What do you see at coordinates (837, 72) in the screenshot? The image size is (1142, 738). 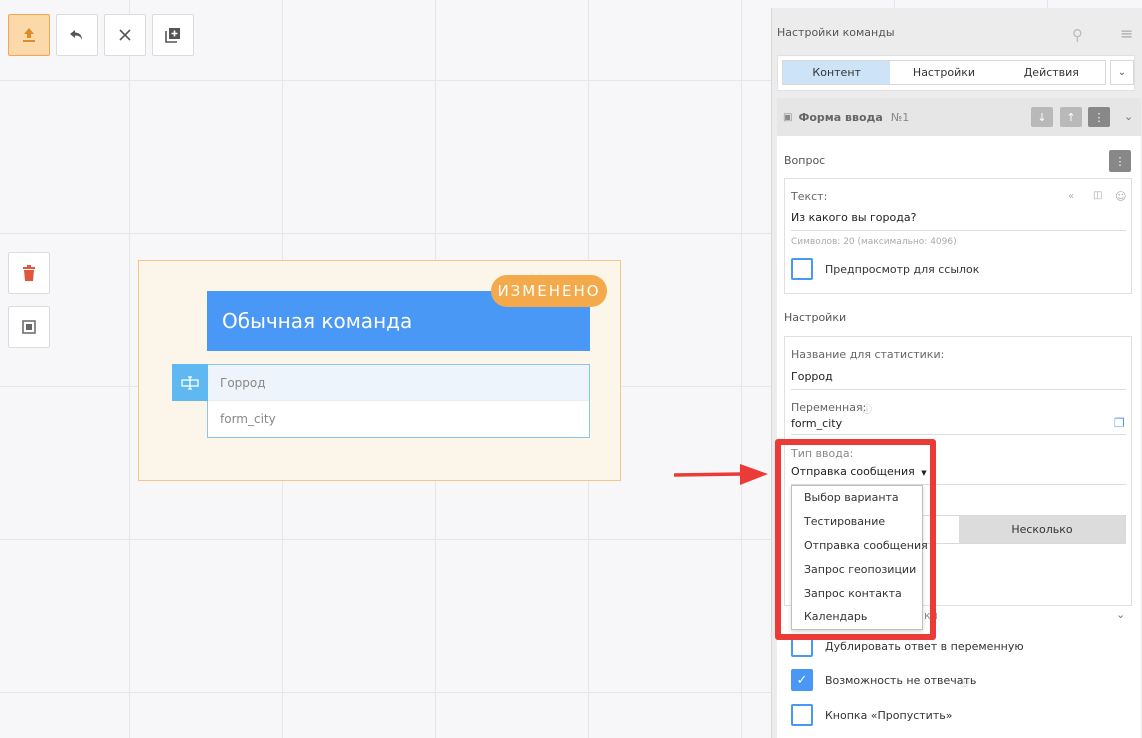 I see `tab-content: Контент` at bounding box center [837, 72].